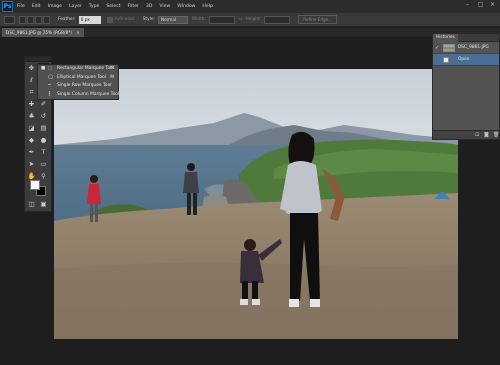 The image size is (500, 365). What do you see at coordinates (446, 60) in the screenshot?
I see `history-state-icon` at bounding box center [446, 60].